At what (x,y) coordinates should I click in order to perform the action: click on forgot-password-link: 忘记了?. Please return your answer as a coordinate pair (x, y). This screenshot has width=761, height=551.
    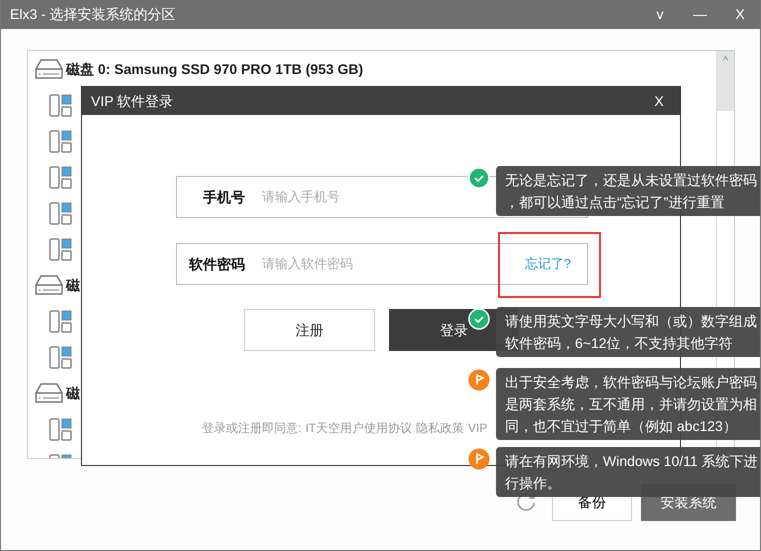
    Looking at the image, I should click on (547, 264).